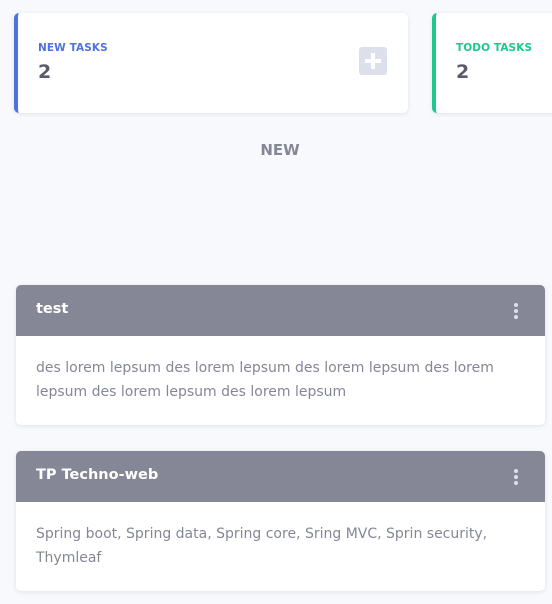 The width and height of the screenshot is (552, 604). I want to click on task-title: test, so click(52, 309).